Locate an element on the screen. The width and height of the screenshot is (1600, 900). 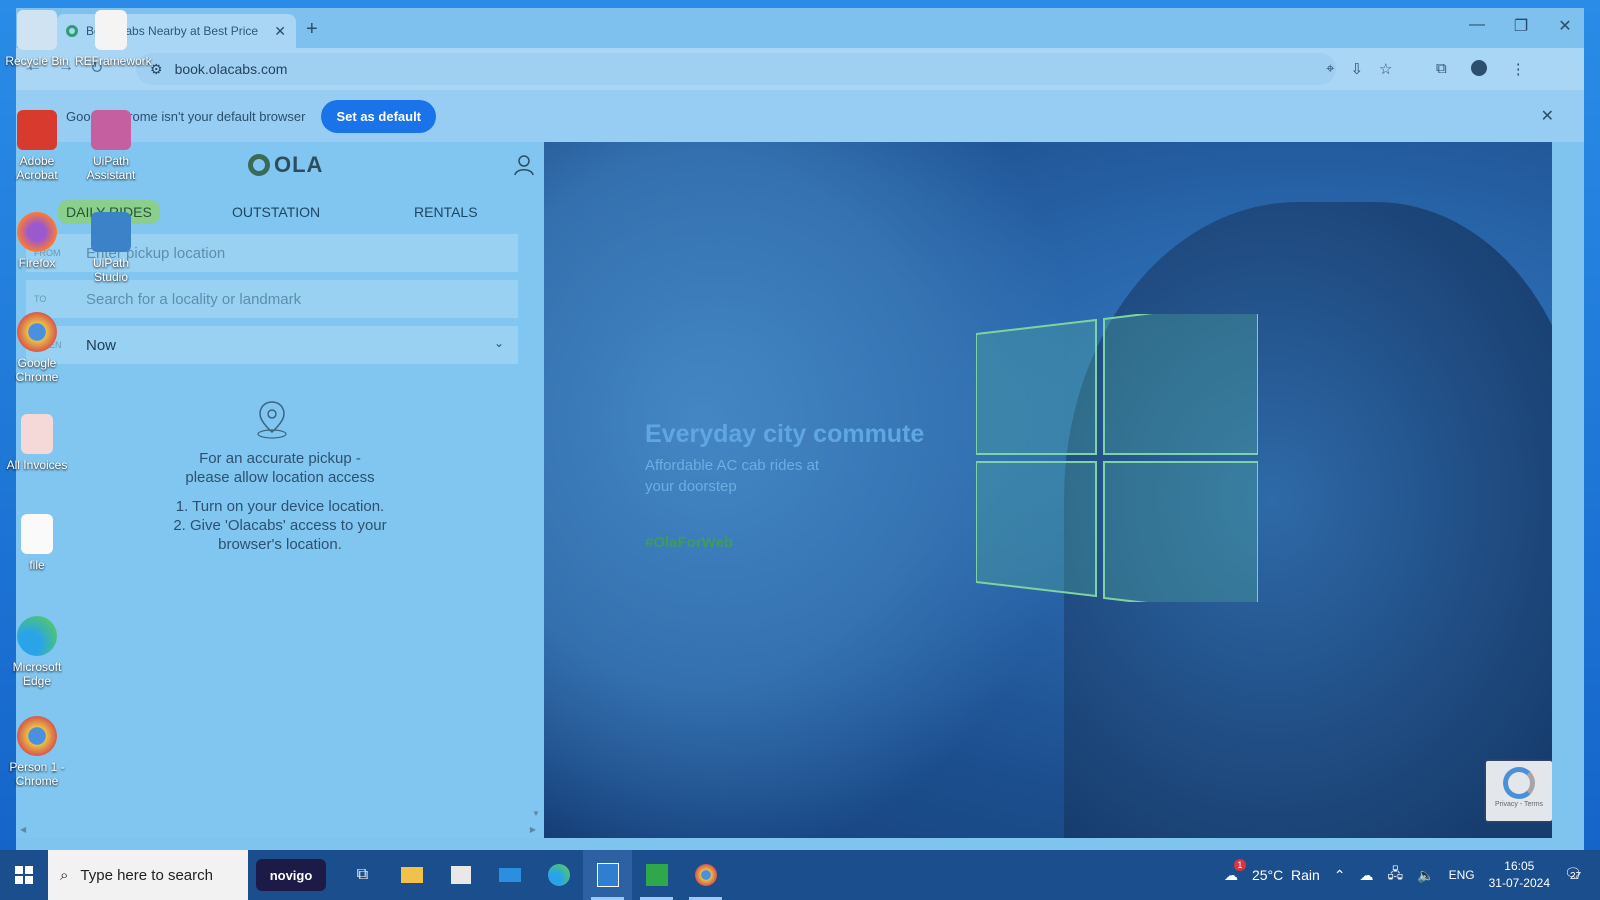
recaptcha-badge: Privacy - Terms is located at coordinates (1519, 791).